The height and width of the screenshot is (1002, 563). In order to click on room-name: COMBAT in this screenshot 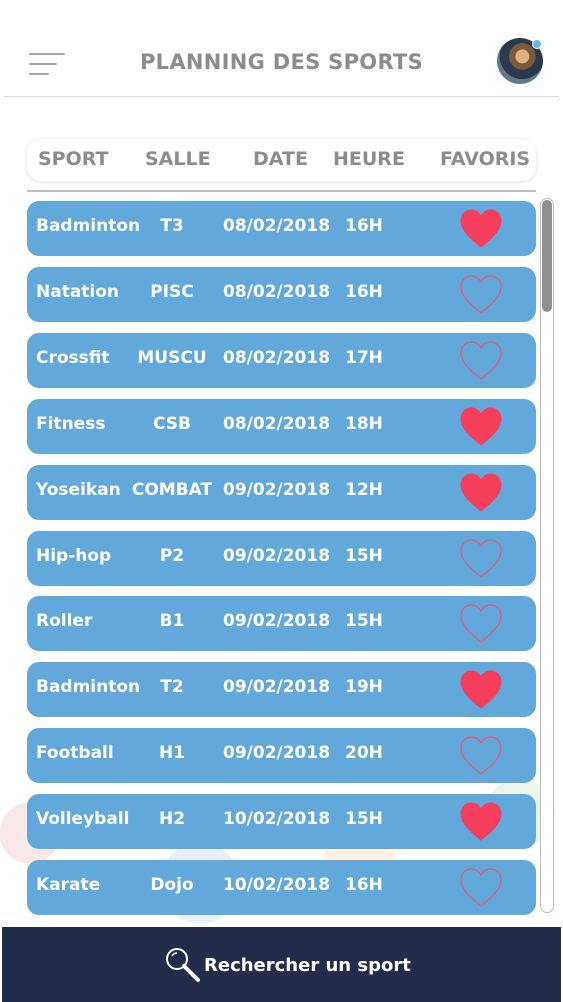, I will do `click(172, 489)`.